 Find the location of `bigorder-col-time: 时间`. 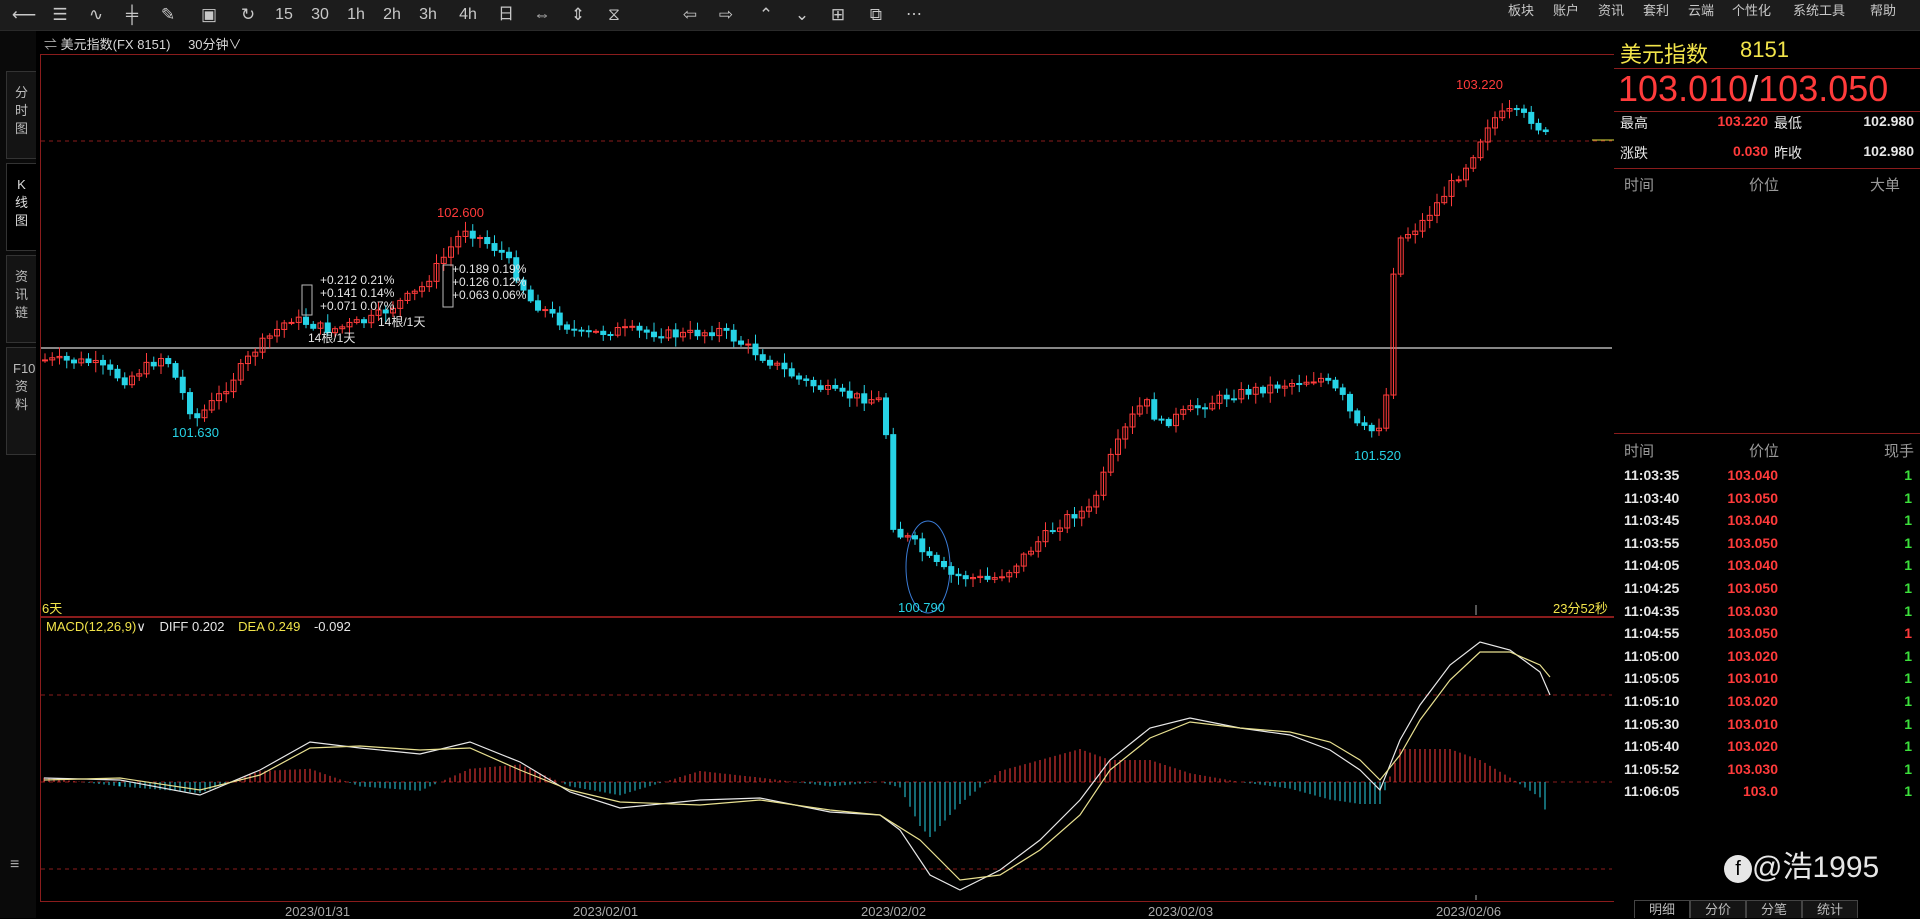

bigorder-col-time: 时间 is located at coordinates (1639, 185).